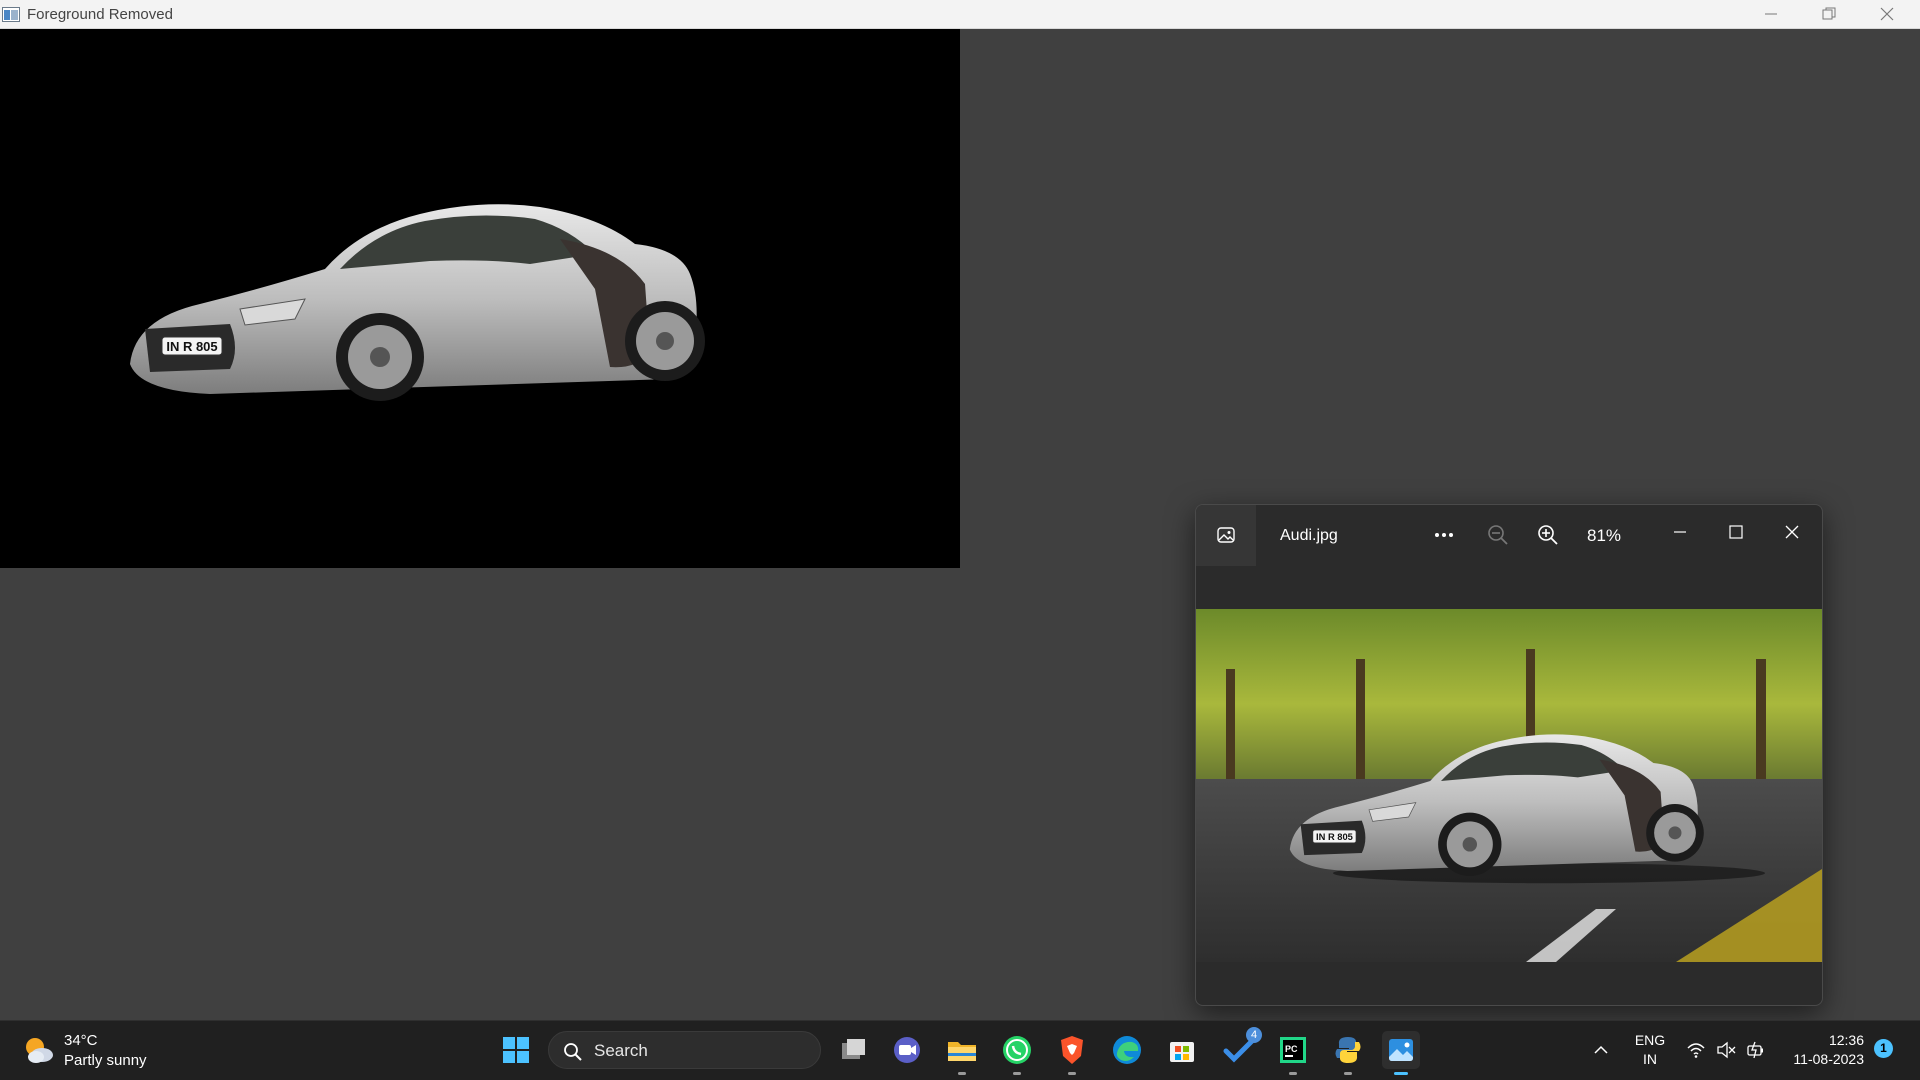 The width and height of the screenshot is (1920, 1080). What do you see at coordinates (1601, 1050) in the screenshot?
I see `chevron-up-icon` at bounding box center [1601, 1050].